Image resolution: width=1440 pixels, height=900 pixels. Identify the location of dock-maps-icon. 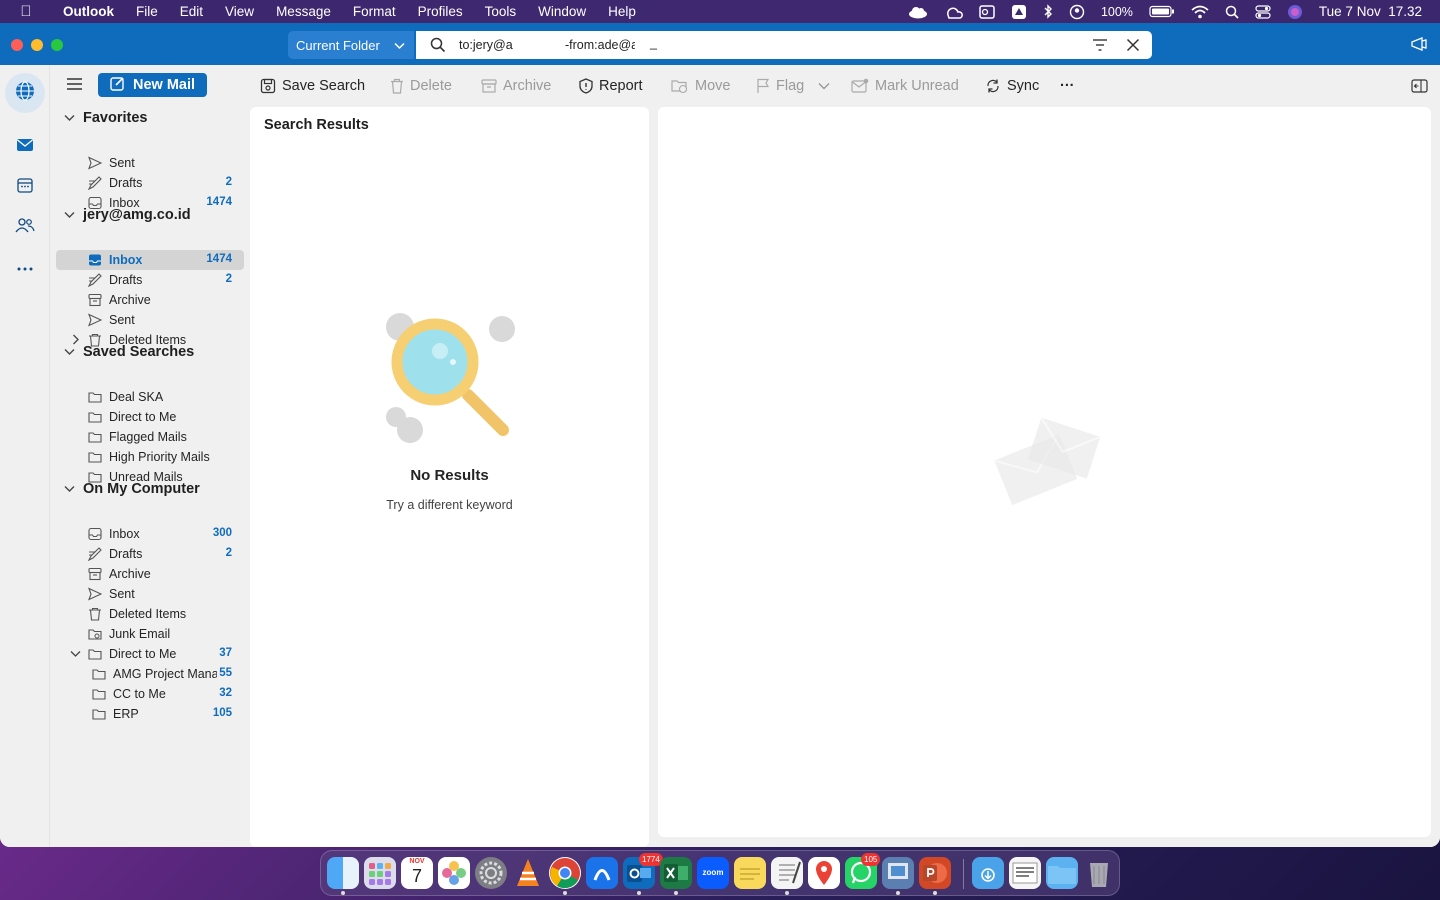
(824, 873).